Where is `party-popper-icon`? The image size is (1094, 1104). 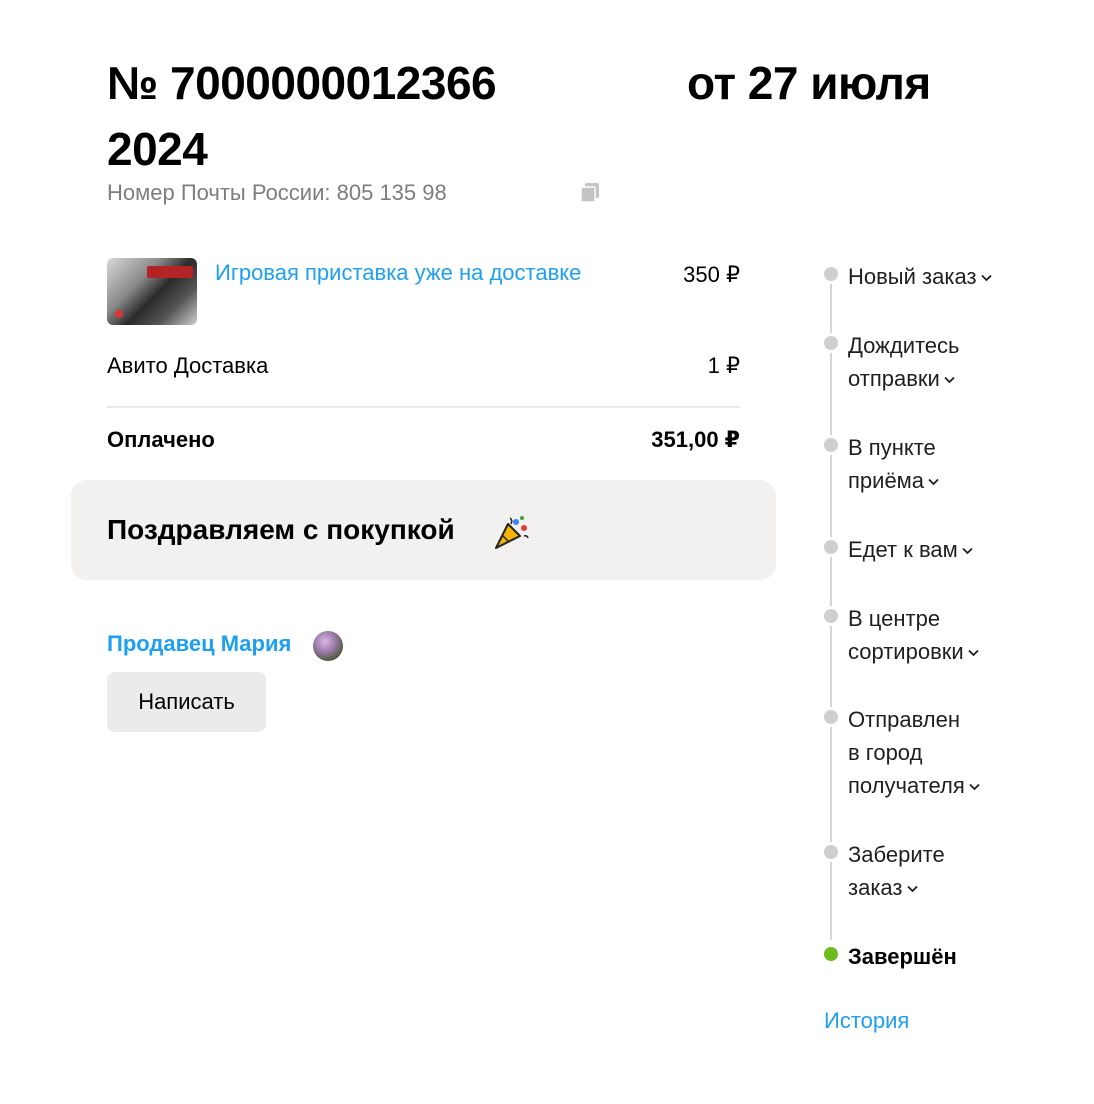
party-popper-icon is located at coordinates (512, 532).